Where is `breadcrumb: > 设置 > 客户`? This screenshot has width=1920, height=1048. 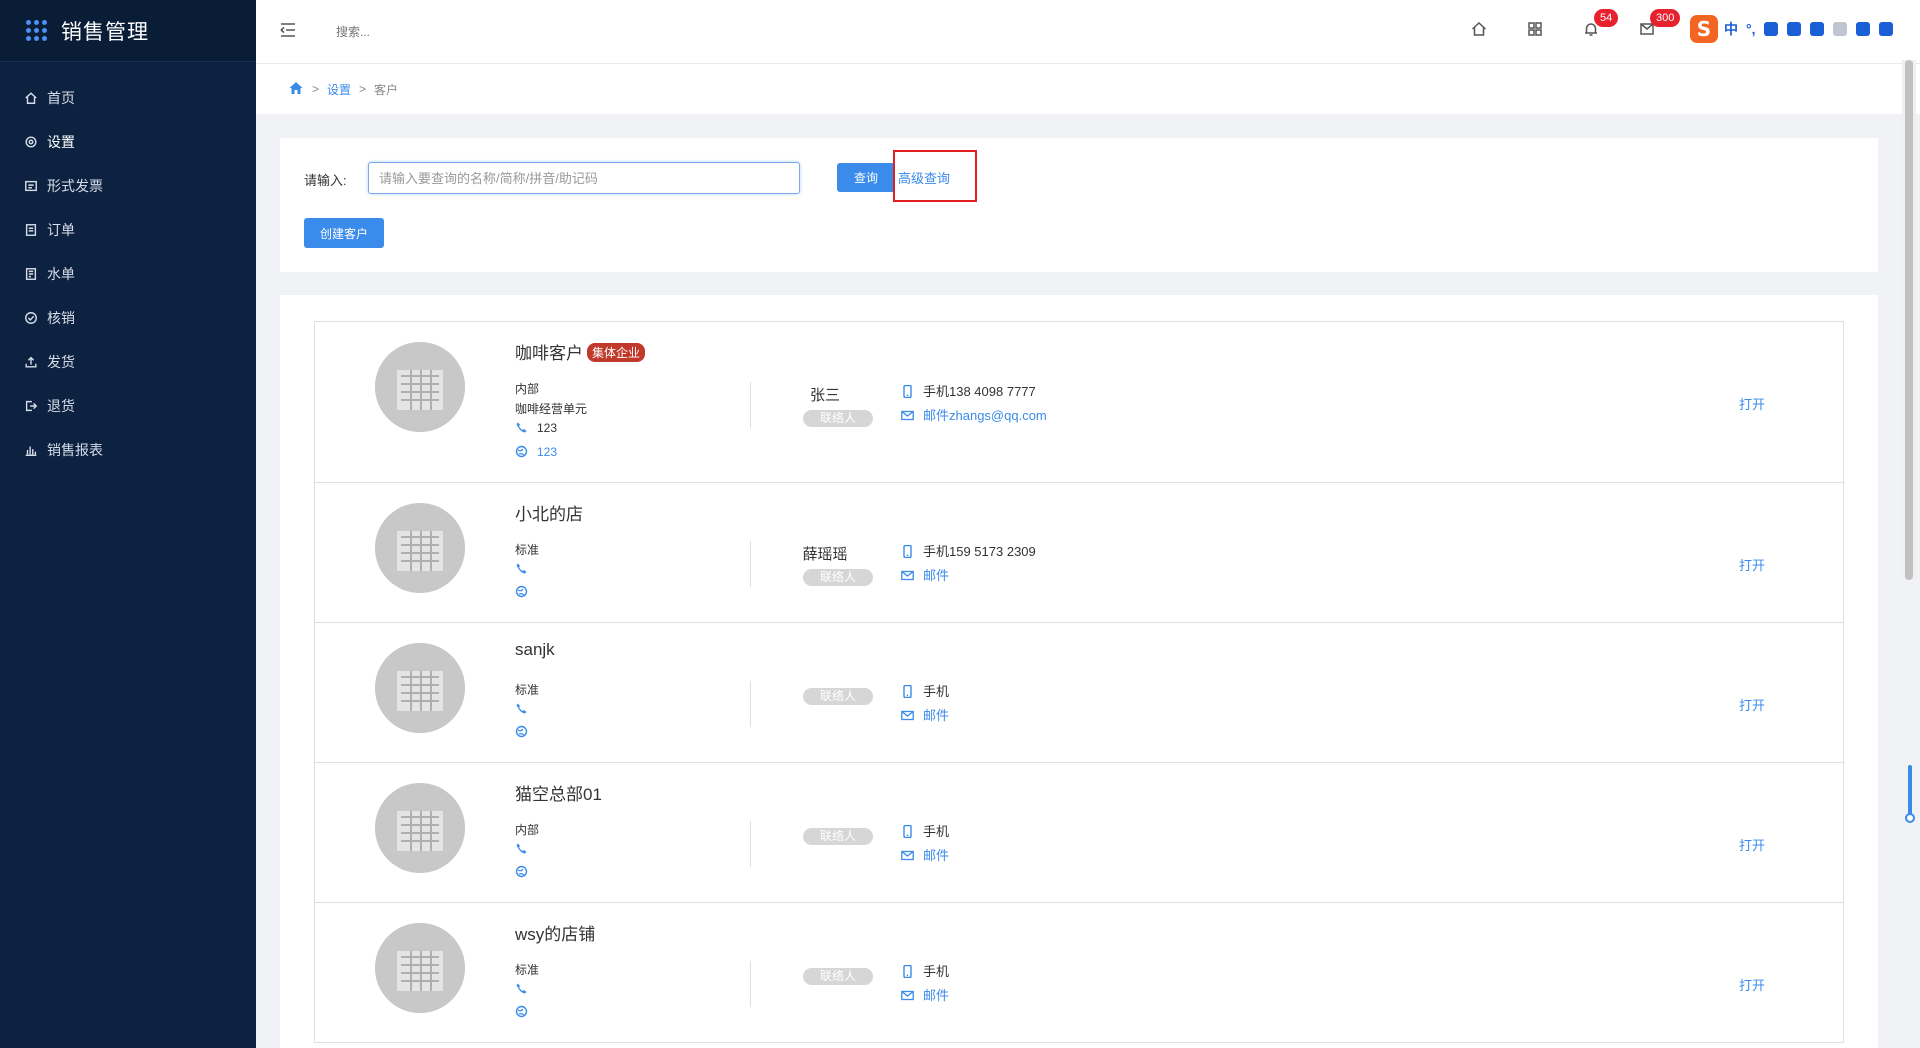
breadcrumb: > 设置 > 客户 is located at coordinates (1088, 89).